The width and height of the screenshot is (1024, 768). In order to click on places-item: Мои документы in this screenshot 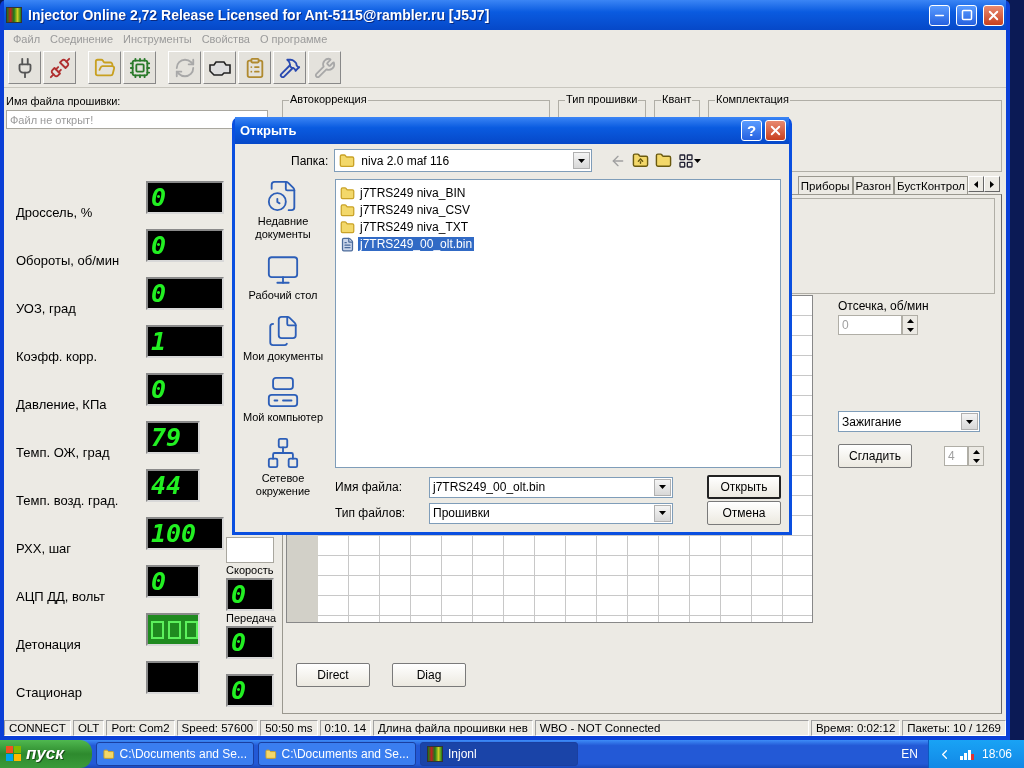, I will do `click(283, 338)`.